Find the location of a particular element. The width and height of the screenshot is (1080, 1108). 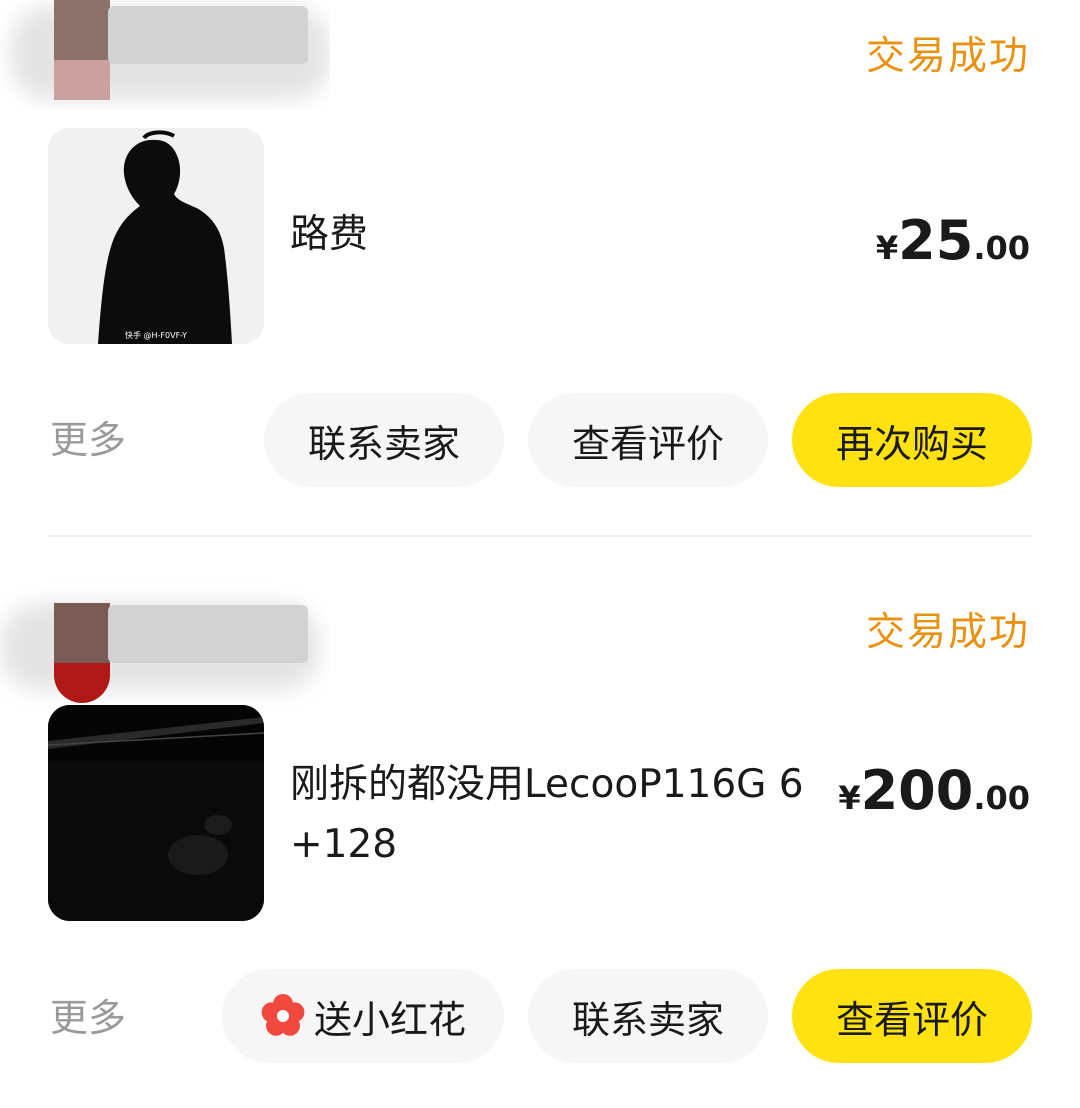

dark-product-image is located at coordinates (156, 813).